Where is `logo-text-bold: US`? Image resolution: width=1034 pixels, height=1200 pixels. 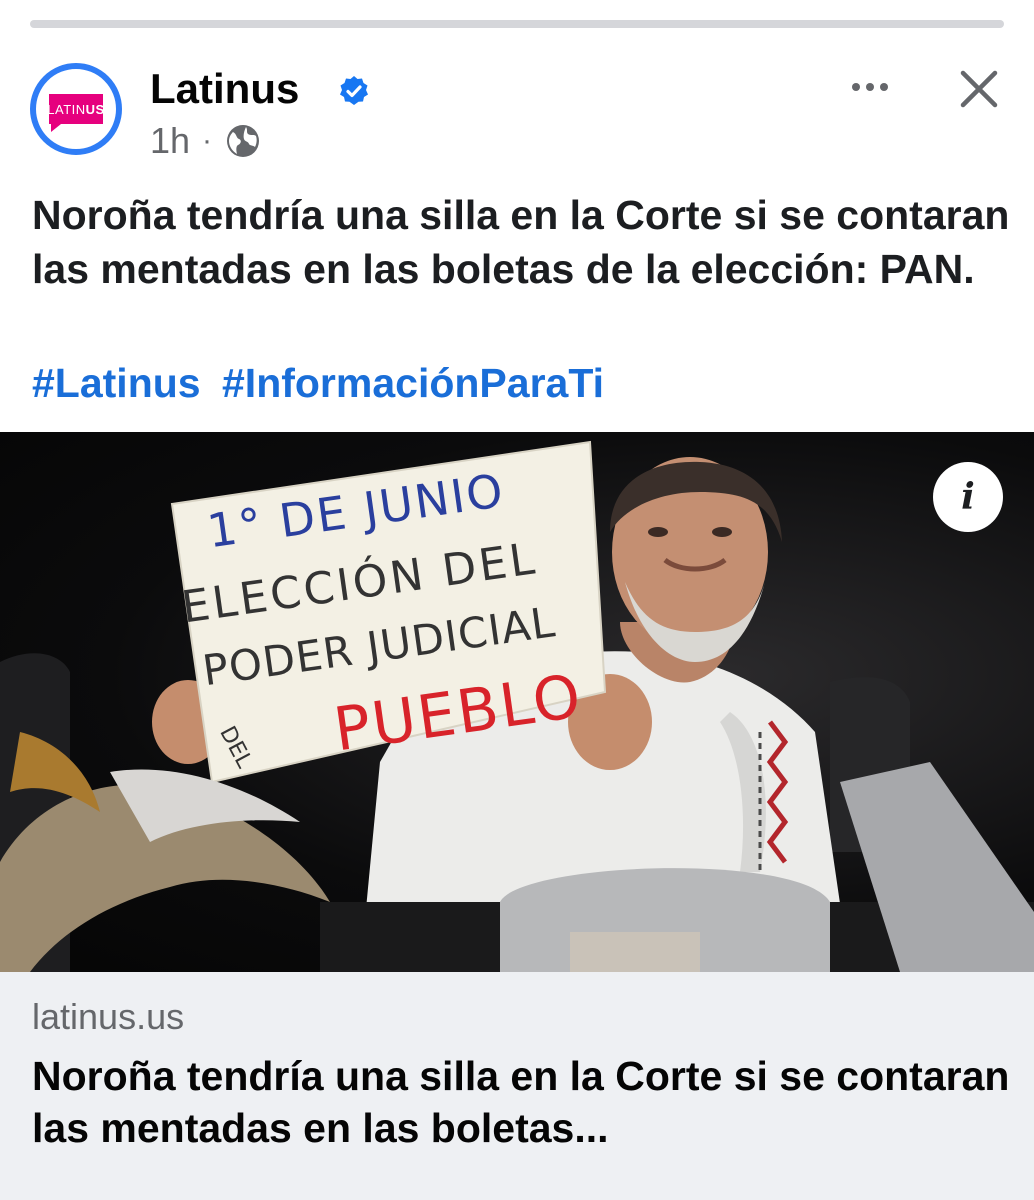 logo-text-bold: US is located at coordinates (95, 109).